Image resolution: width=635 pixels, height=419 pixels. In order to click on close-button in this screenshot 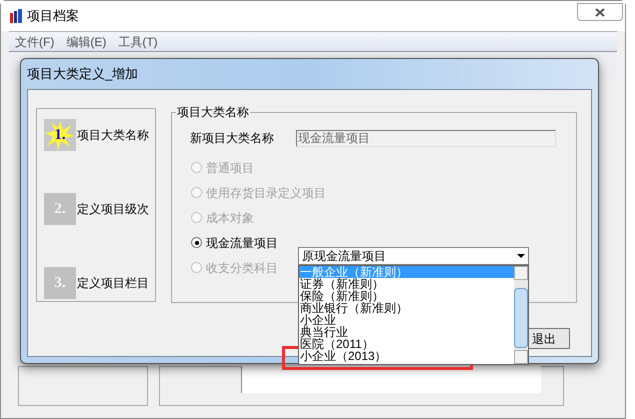, I will do `click(600, 12)`.